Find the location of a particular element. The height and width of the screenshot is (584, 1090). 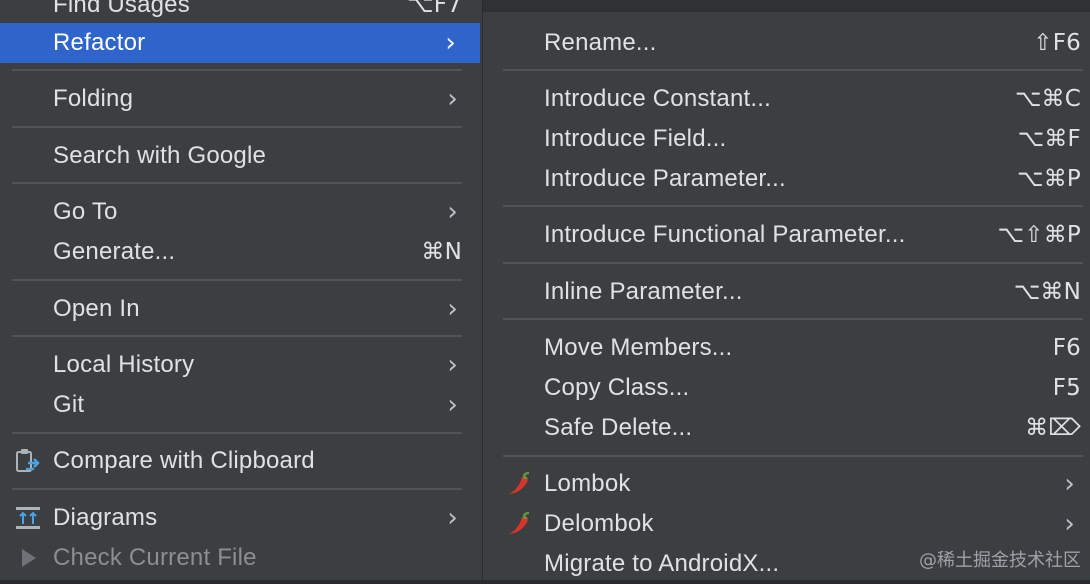

menu-item-lombok: Lombok › is located at coordinates (786, 484).